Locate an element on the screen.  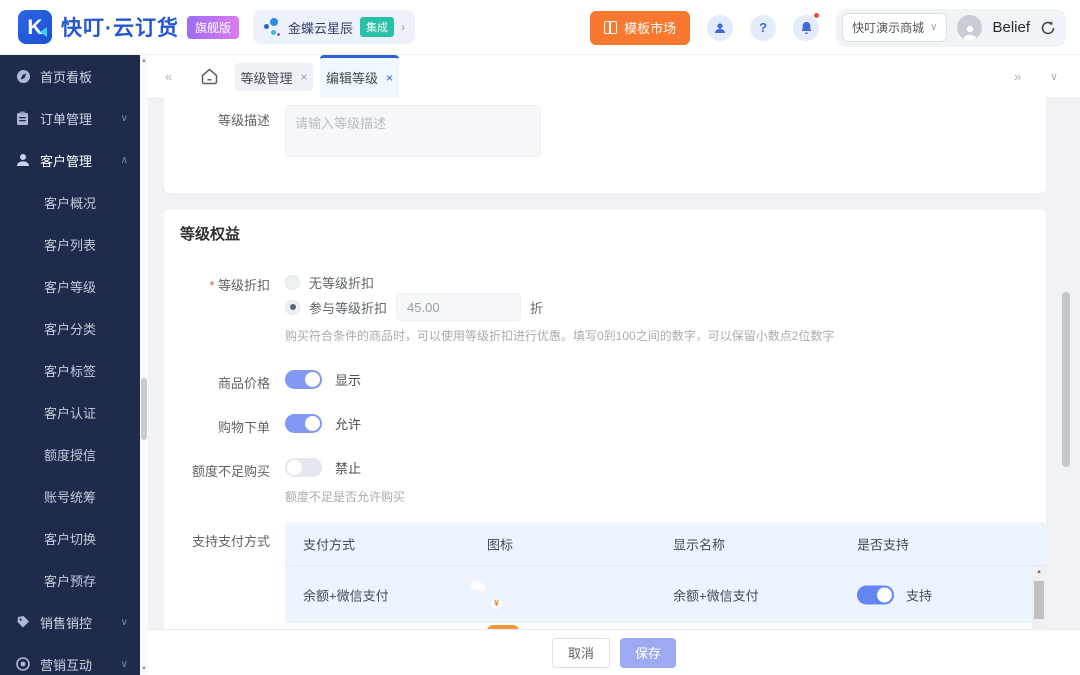
contact-icon is located at coordinates (720, 27).